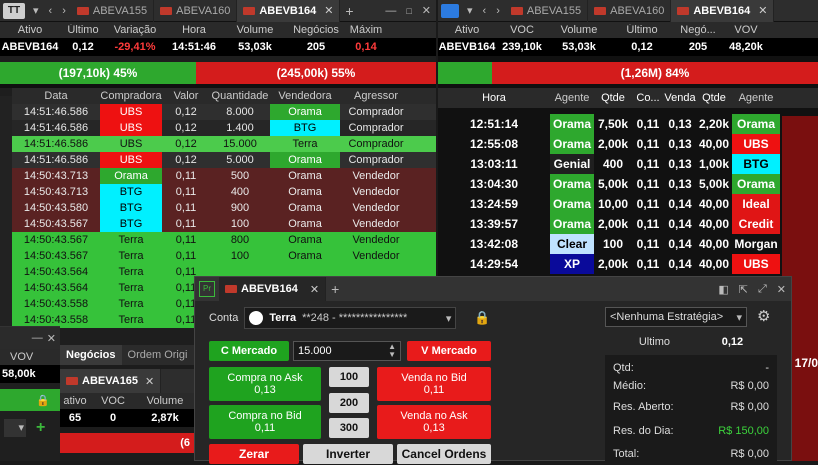 This screenshot has height=465, width=818. I want to click on col-header: VOV, so click(746, 30).